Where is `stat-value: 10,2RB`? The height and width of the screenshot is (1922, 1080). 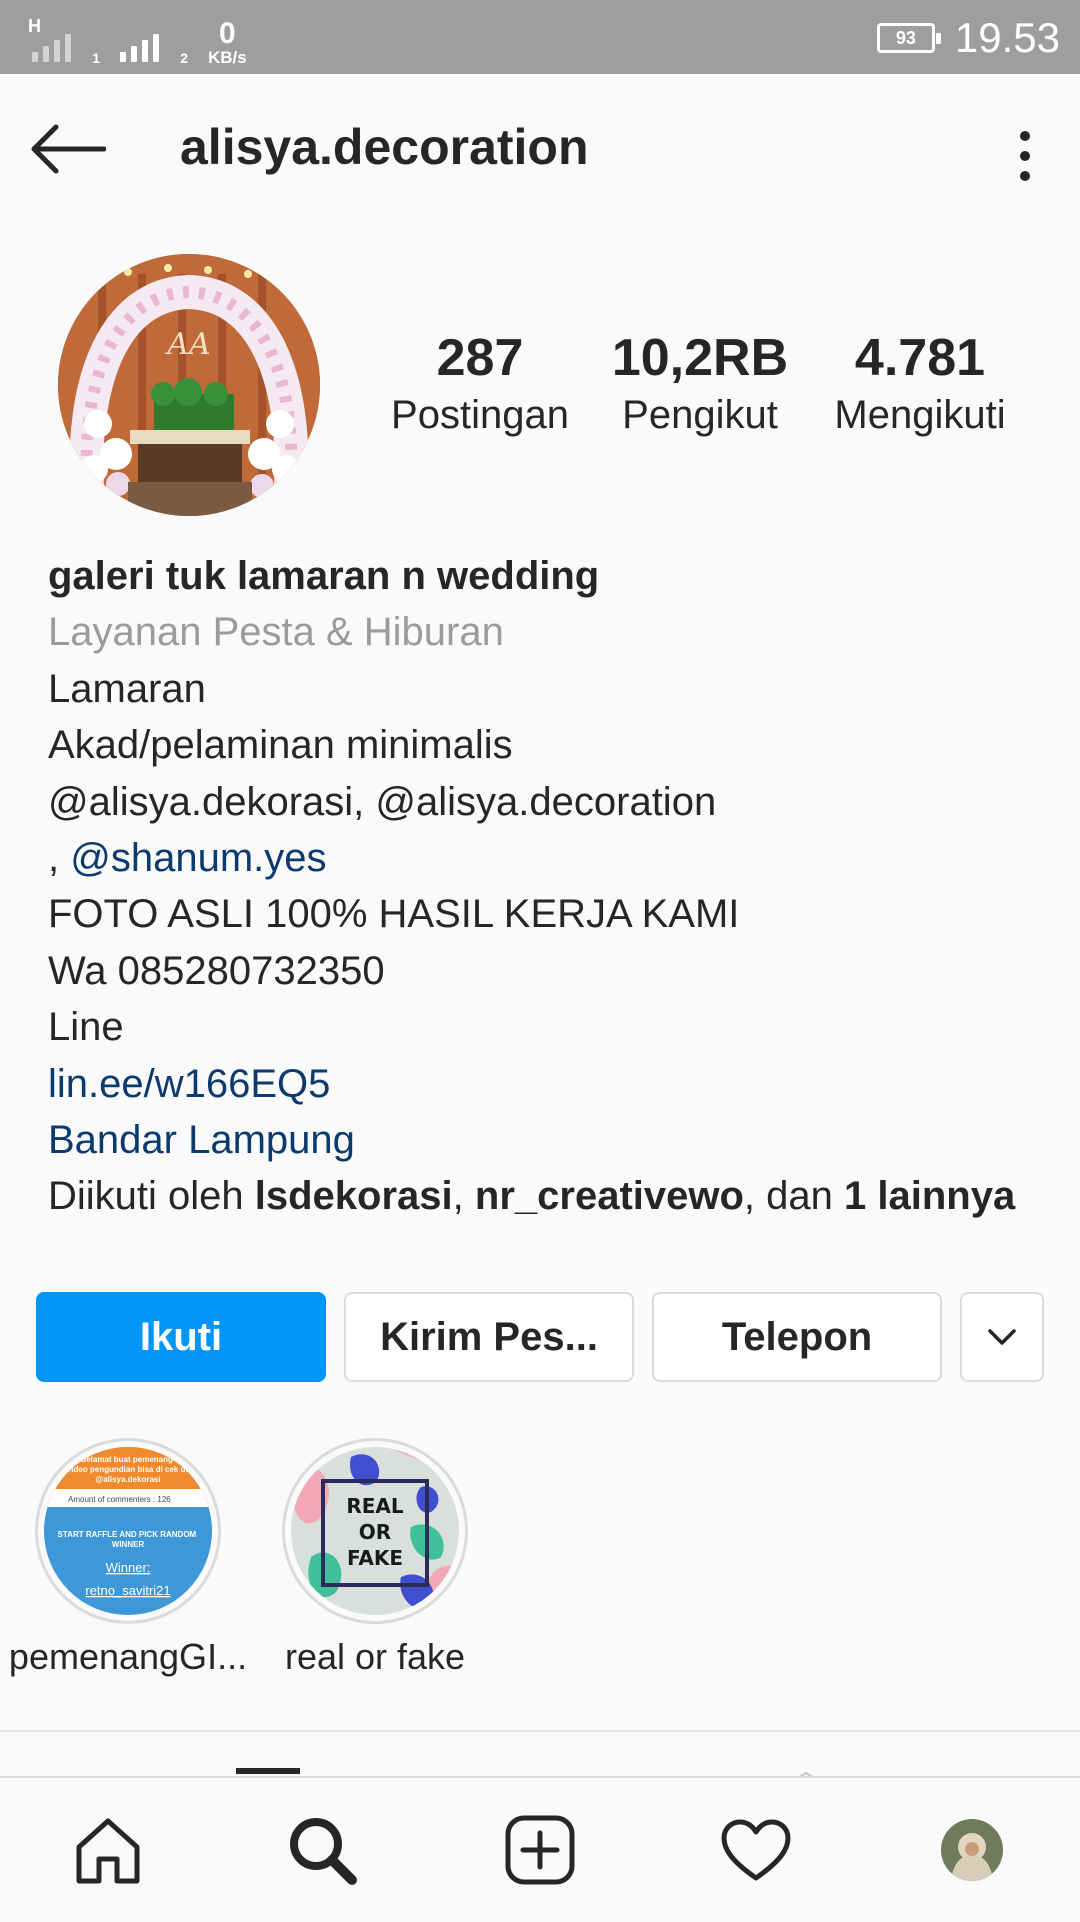
stat-value: 10,2RB is located at coordinates (700, 358).